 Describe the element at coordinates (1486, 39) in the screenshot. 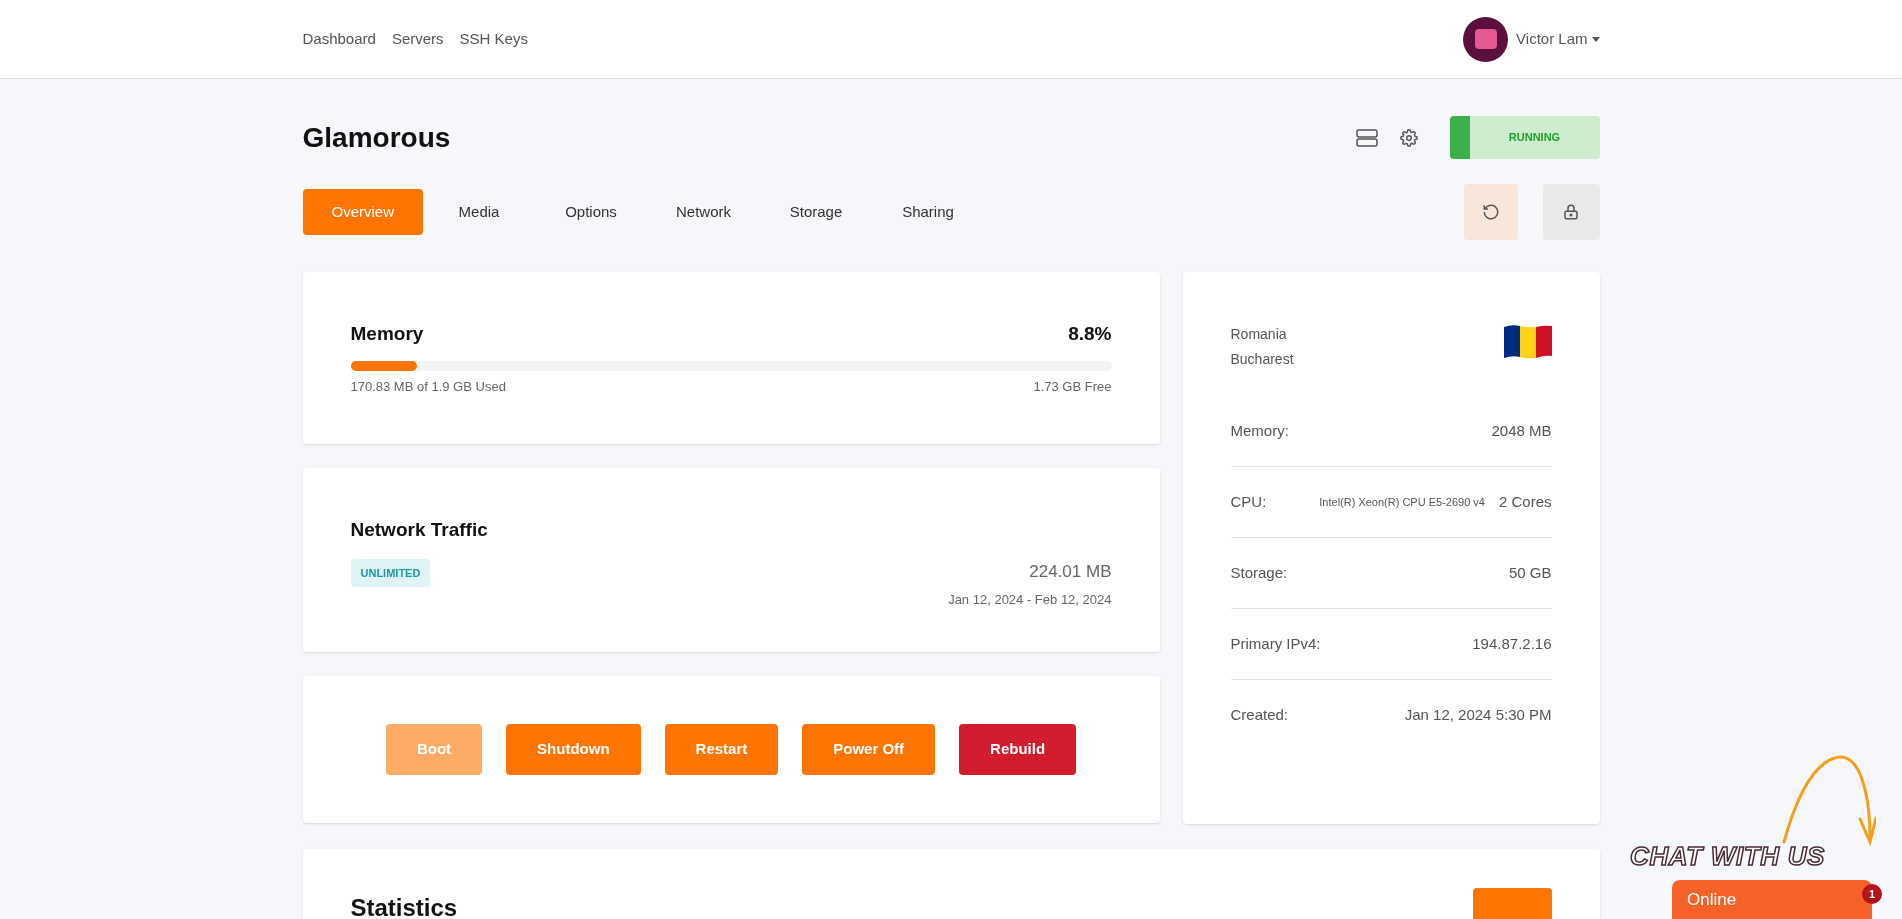

I see `avatar` at that location.